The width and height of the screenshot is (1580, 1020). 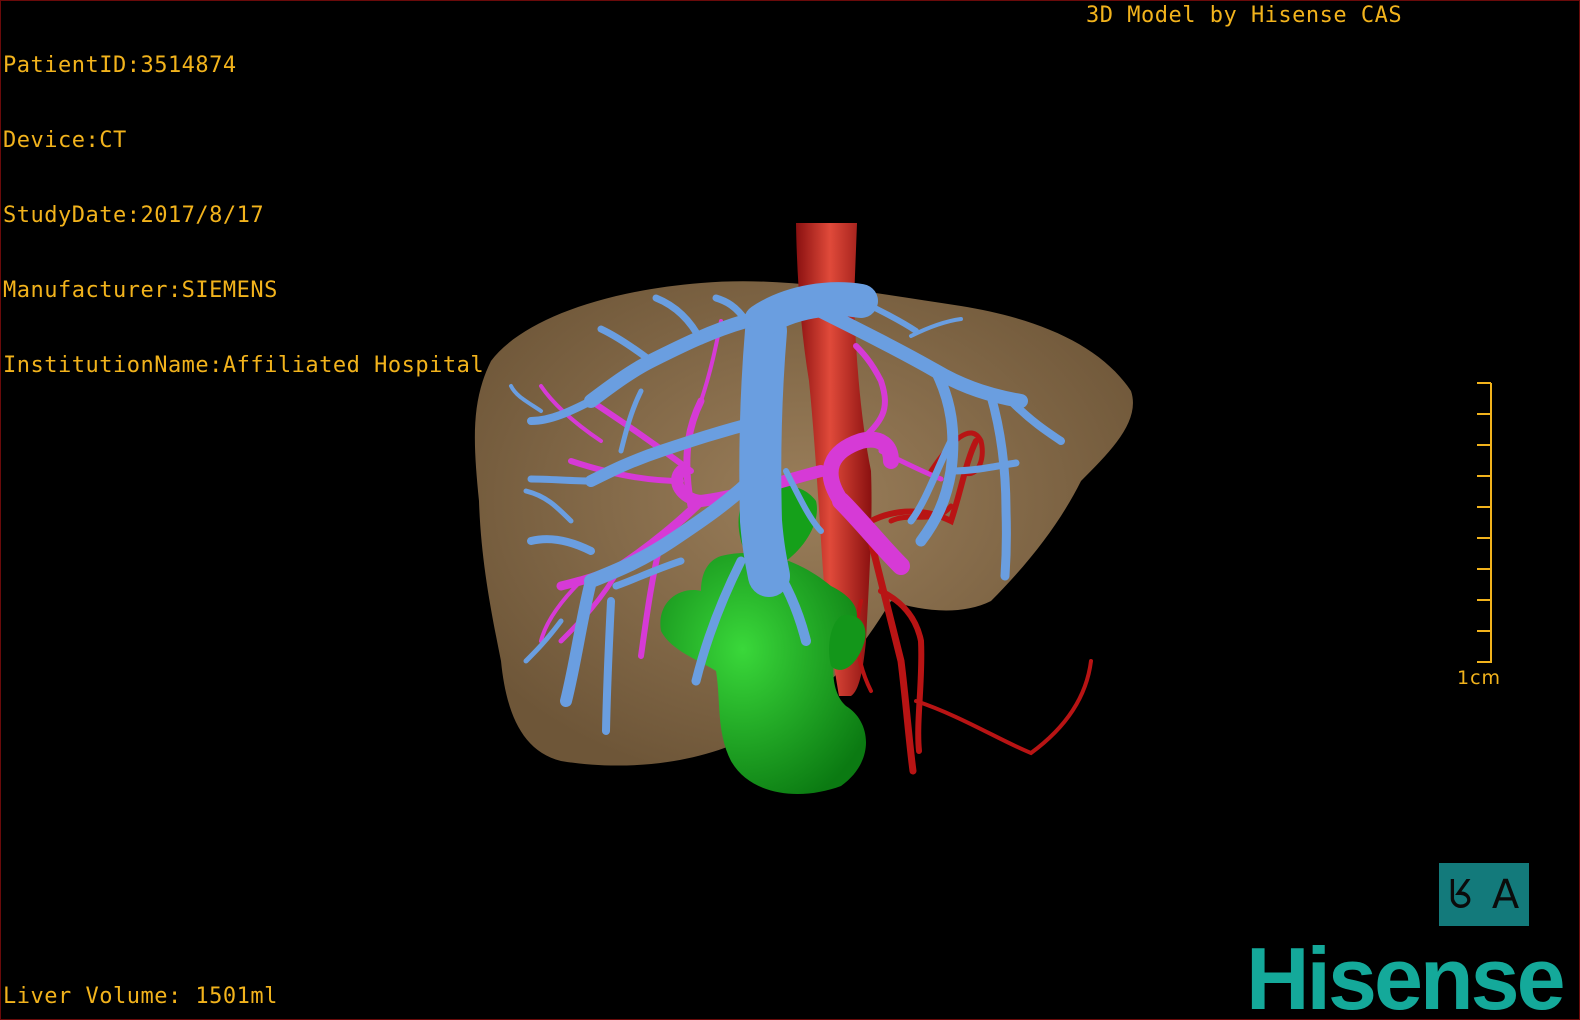 What do you see at coordinates (1505, 894) in the screenshot?
I see `view-orientation-letter: A` at bounding box center [1505, 894].